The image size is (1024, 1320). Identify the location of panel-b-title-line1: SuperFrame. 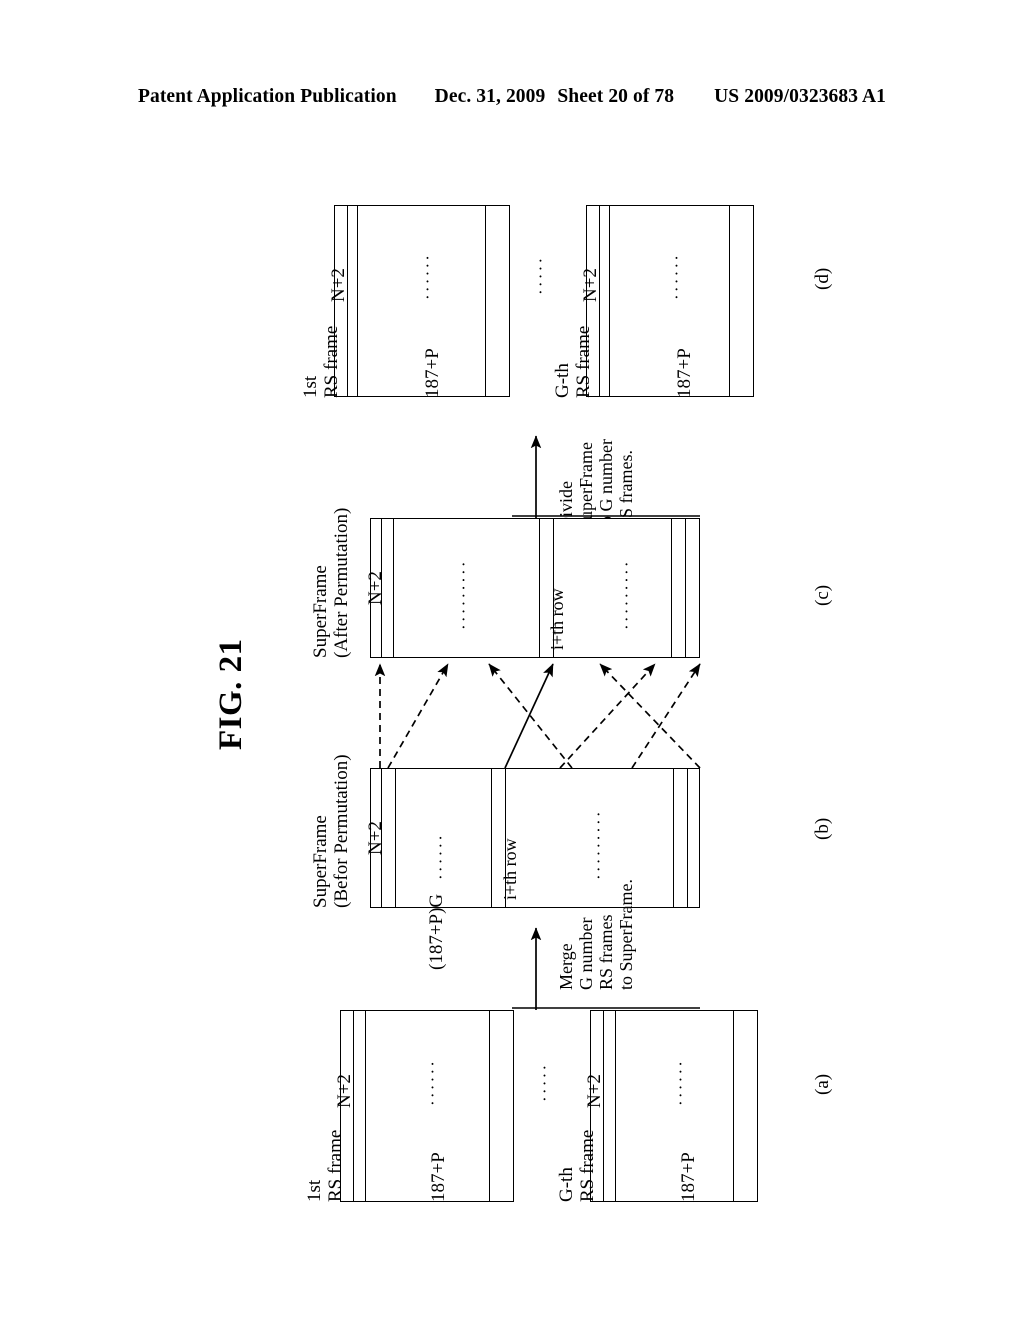
(320, 861).